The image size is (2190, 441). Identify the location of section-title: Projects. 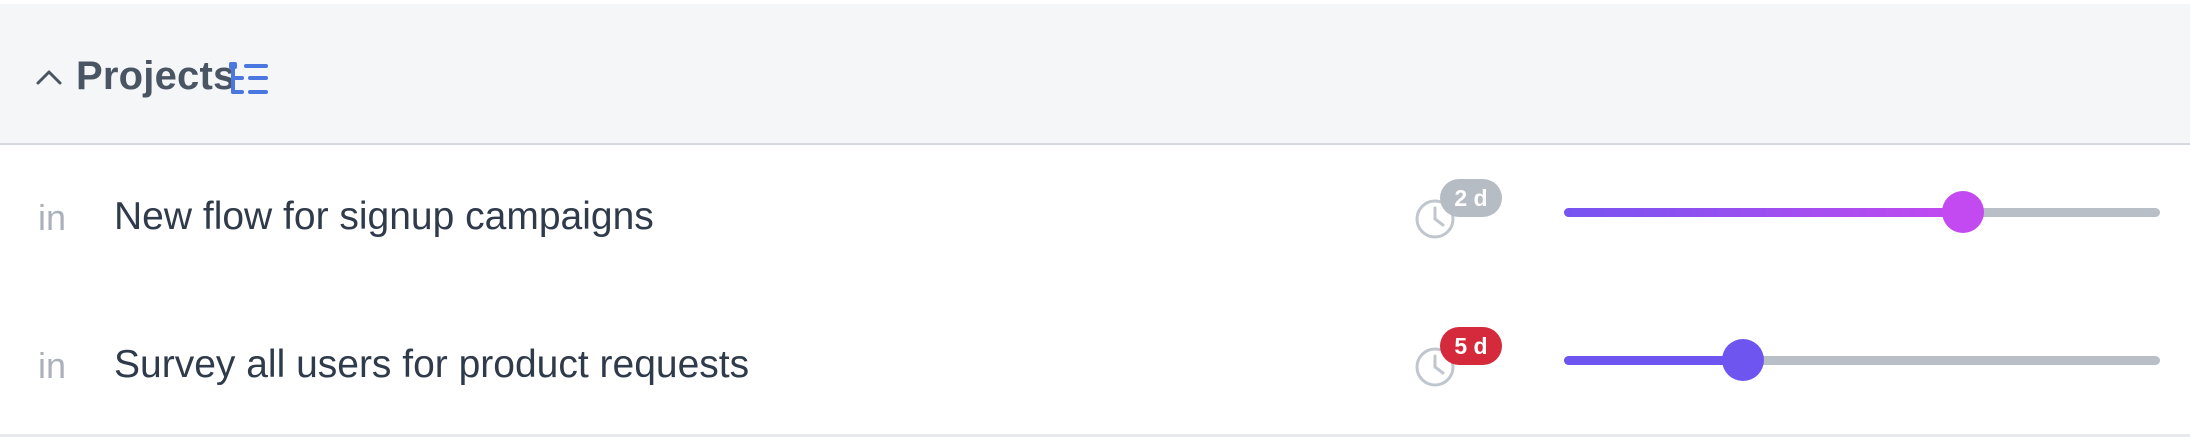
(156, 76).